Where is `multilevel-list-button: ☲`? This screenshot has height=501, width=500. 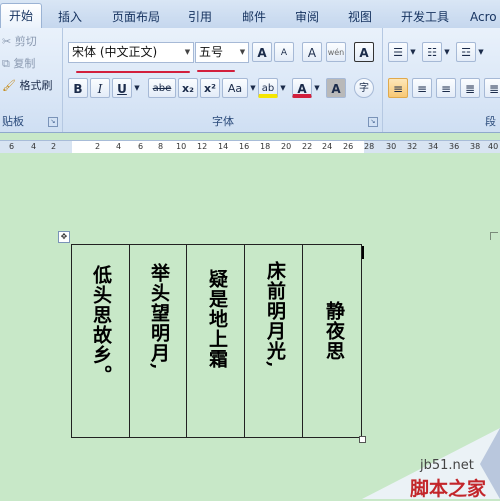
multilevel-list-button: ☲ is located at coordinates (466, 52).